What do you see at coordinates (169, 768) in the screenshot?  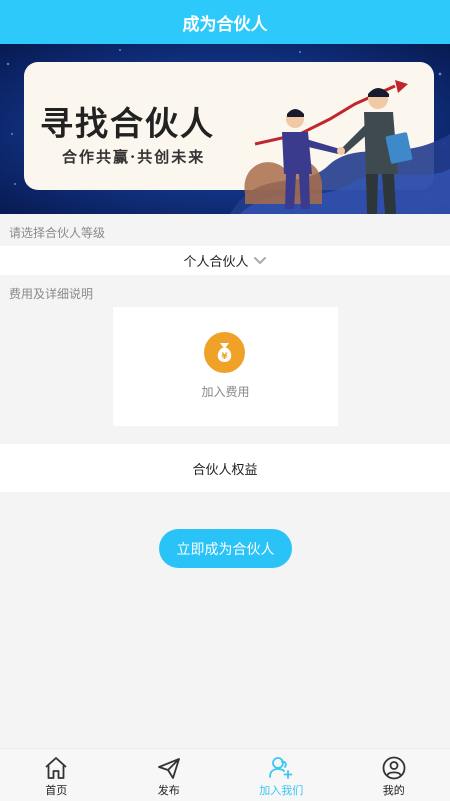 I see `send-icon` at bounding box center [169, 768].